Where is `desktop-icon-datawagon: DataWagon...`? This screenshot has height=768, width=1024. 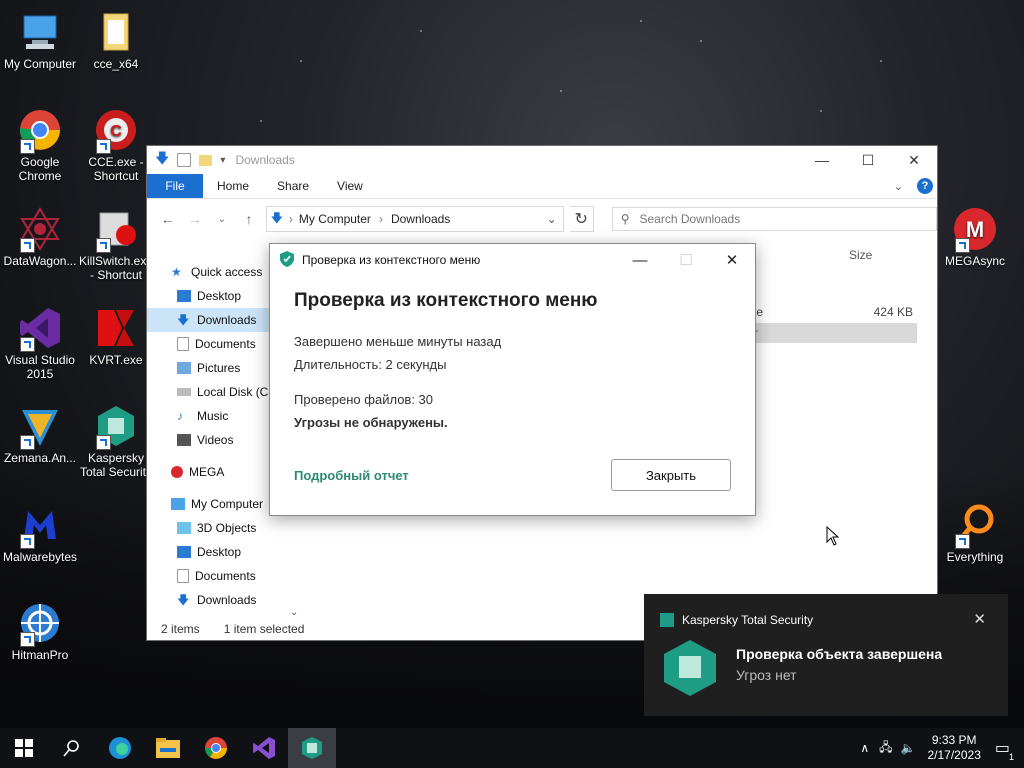 desktop-icon-datawagon: DataWagon... is located at coordinates (40, 237).